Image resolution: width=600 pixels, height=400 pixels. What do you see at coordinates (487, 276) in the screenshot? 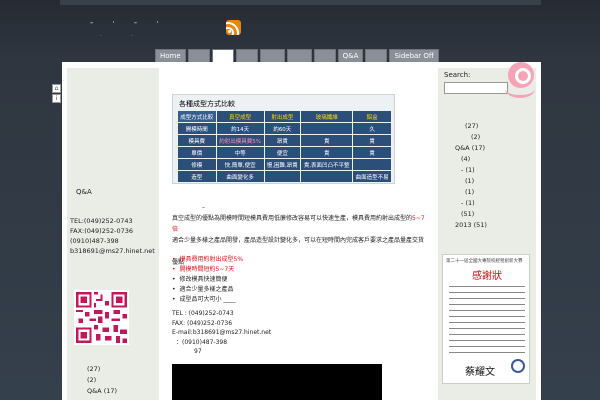
I see `certificate-title: 感謝狀` at bounding box center [487, 276].